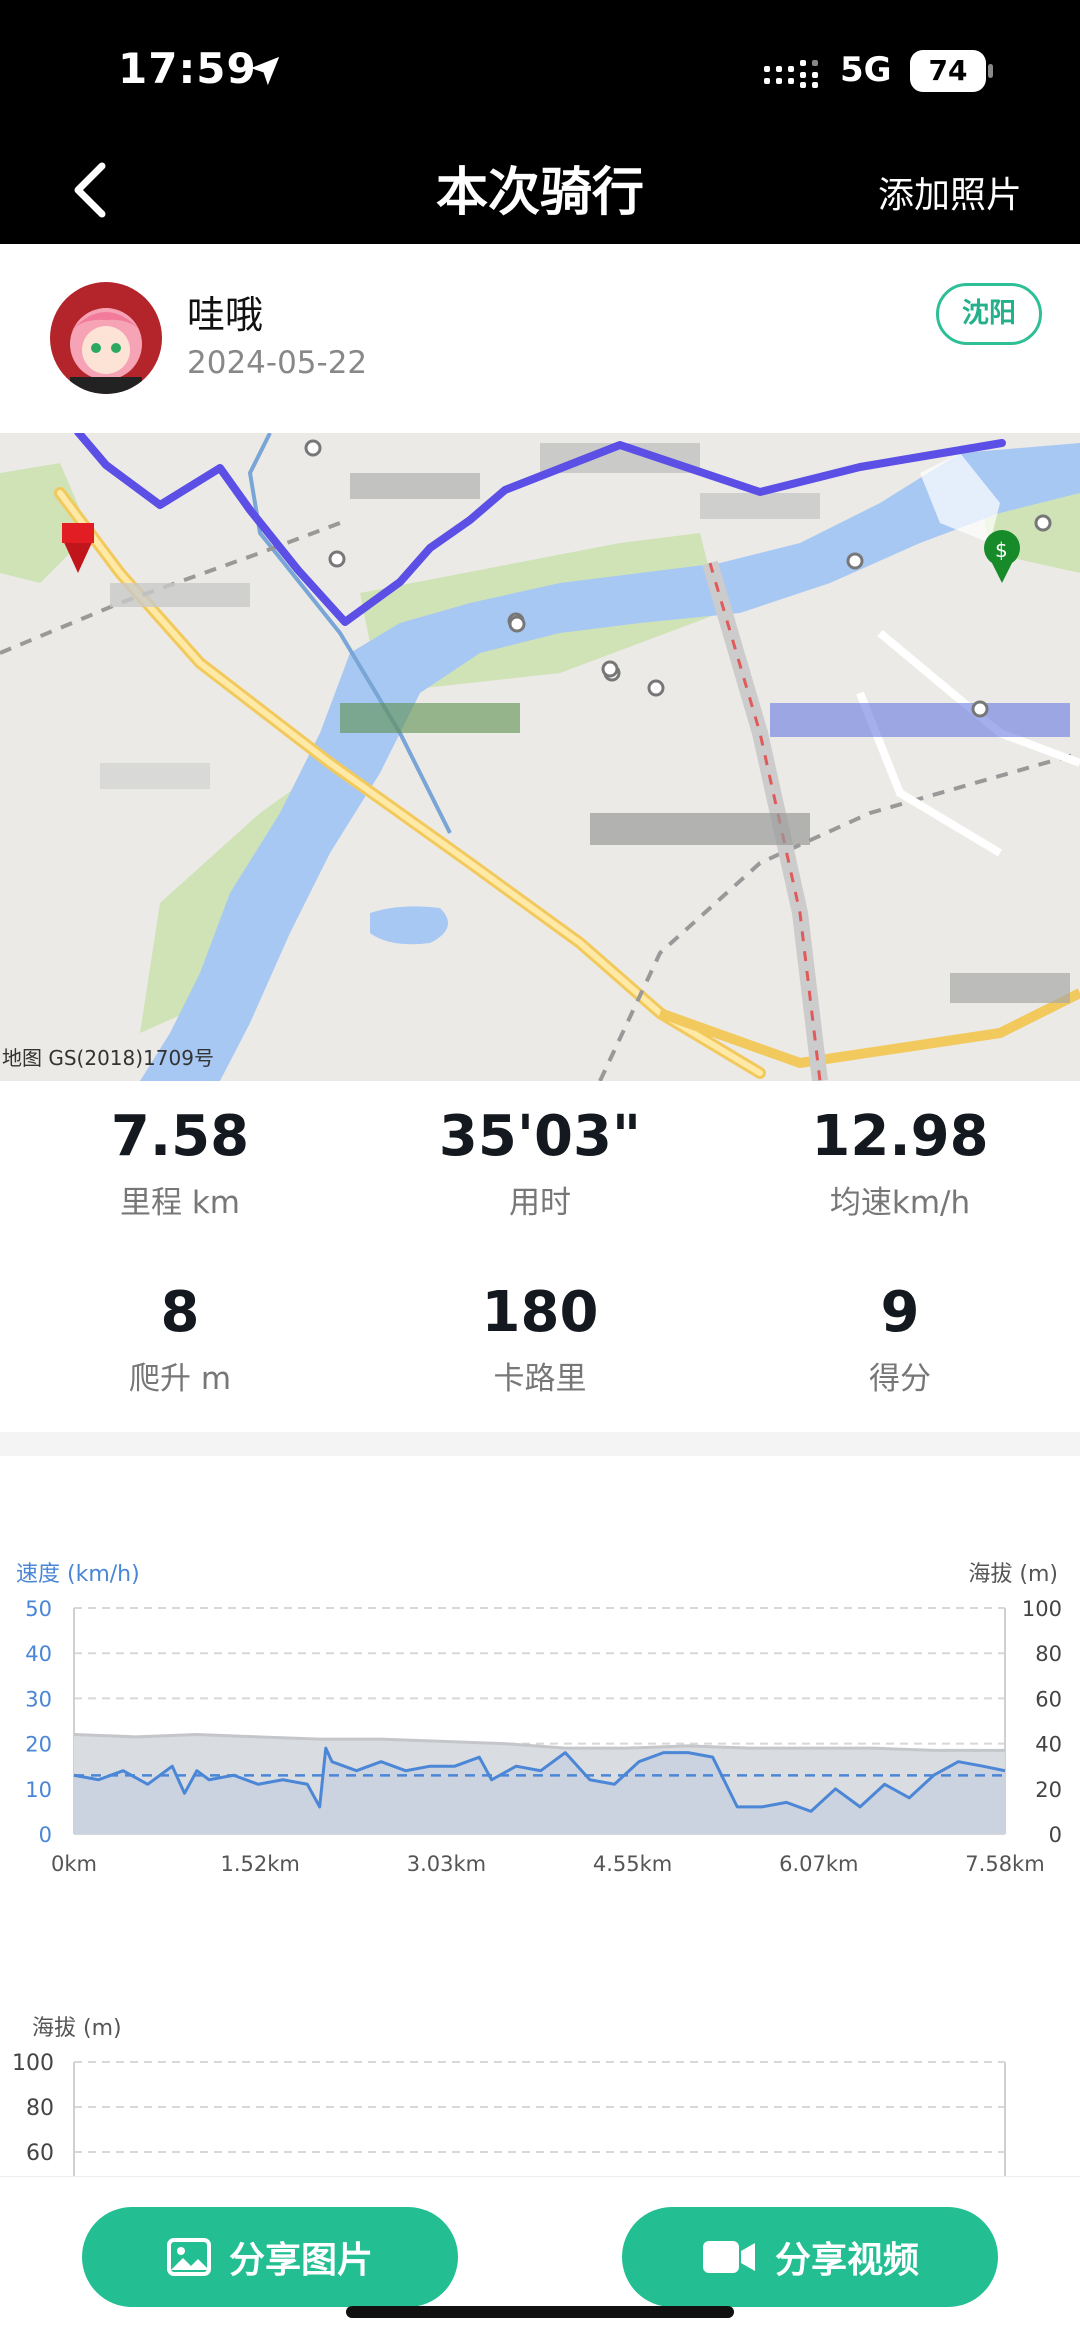  Describe the element at coordinates (300, 2260) in the screenshot. I see `share-image-label: 分享图片` at that location.